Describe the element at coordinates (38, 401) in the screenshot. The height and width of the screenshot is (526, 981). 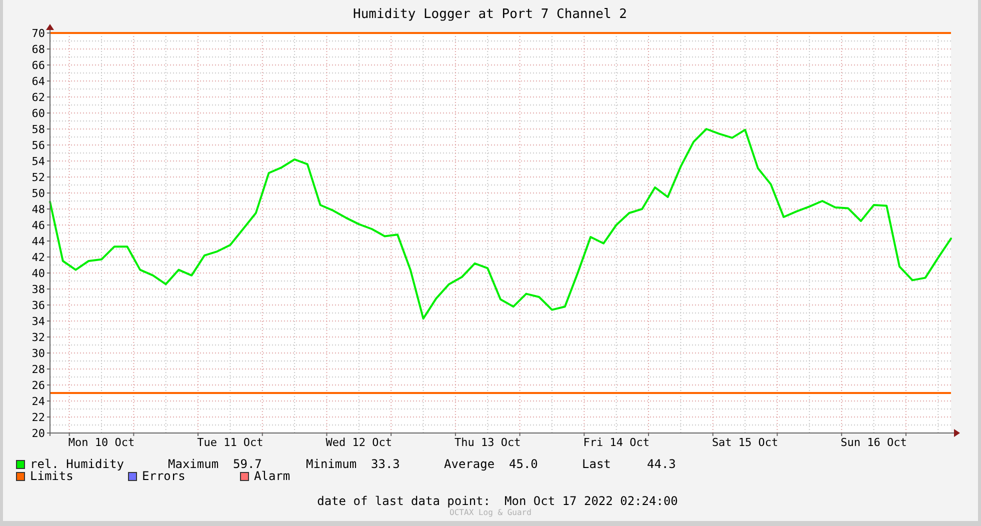
I see `y-tick-label: 24` at that location.